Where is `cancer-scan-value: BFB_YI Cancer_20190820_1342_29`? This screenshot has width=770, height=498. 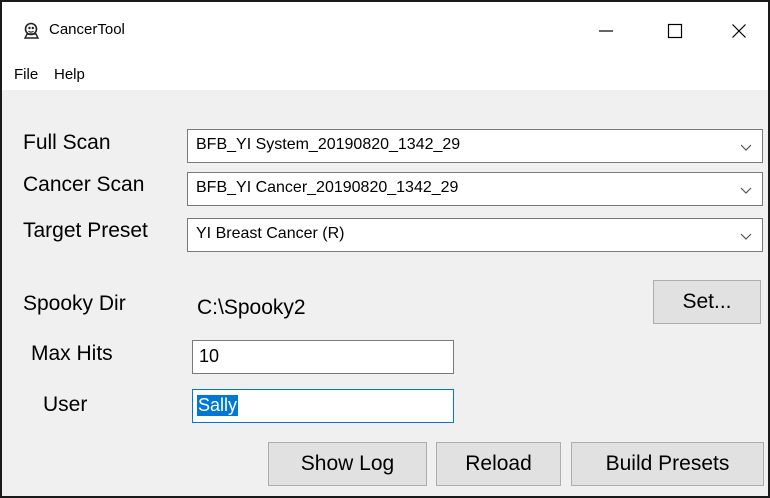 cancer-scan-value: BFB_YI Cancer_20190820_1342_29 is located at coordinates (327, 187).